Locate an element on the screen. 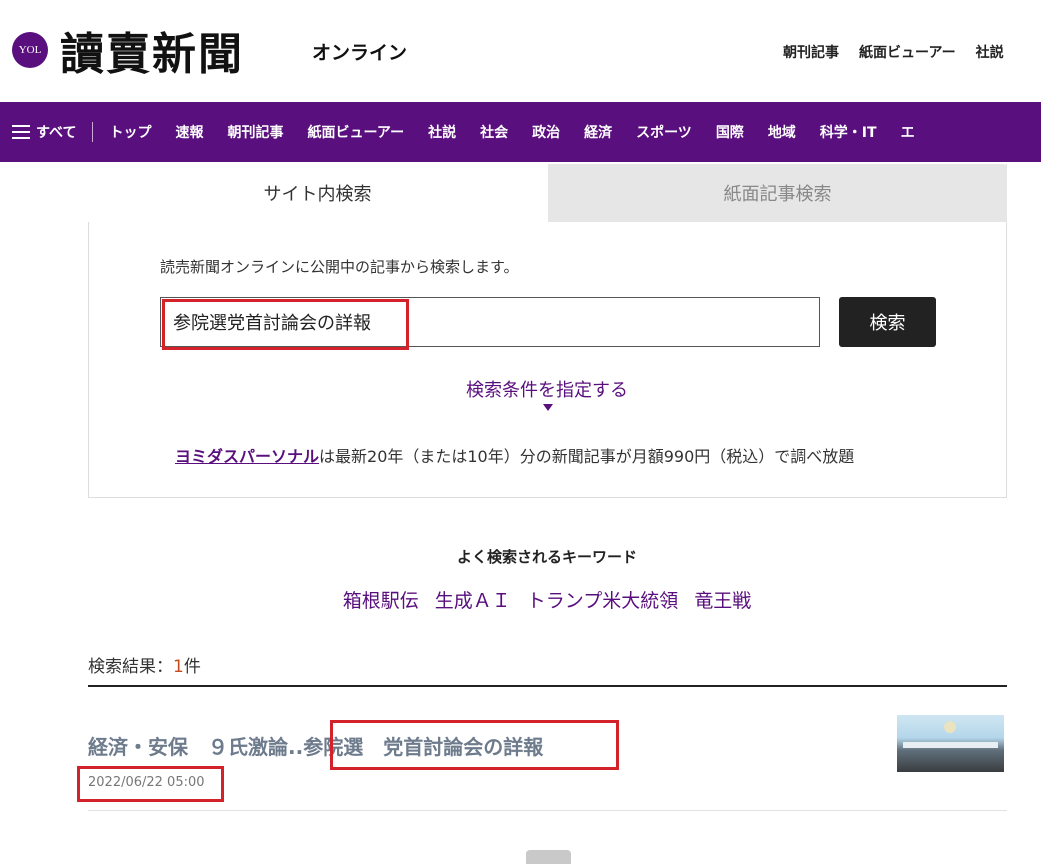 The image size is (1041, 864). search-button: 検索 is located at coordinates (887, 322).